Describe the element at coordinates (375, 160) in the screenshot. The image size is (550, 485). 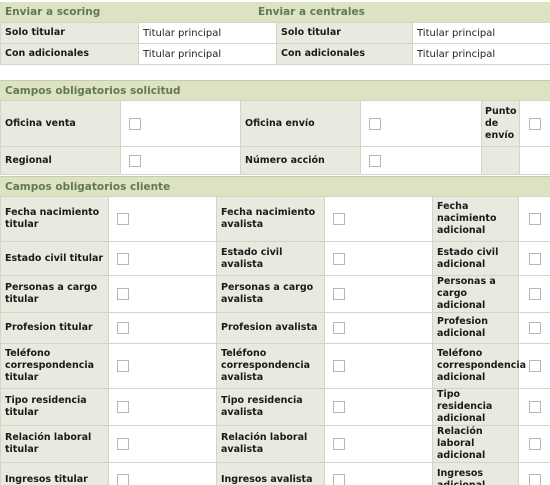
I see `numero-accion-checkbox` at that location.